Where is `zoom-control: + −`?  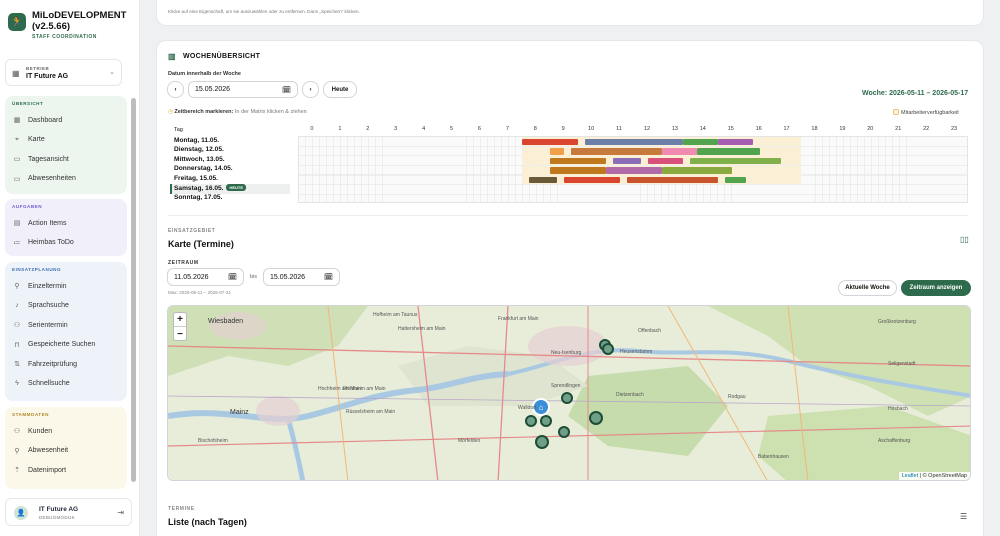 zoom-control: + − is located at coordinates (180, 326).